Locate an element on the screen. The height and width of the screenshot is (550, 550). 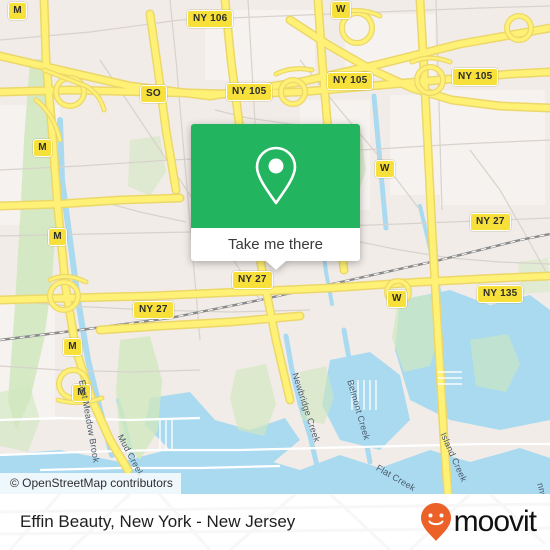
location-pin-icon is located at coordinates (275, 175).